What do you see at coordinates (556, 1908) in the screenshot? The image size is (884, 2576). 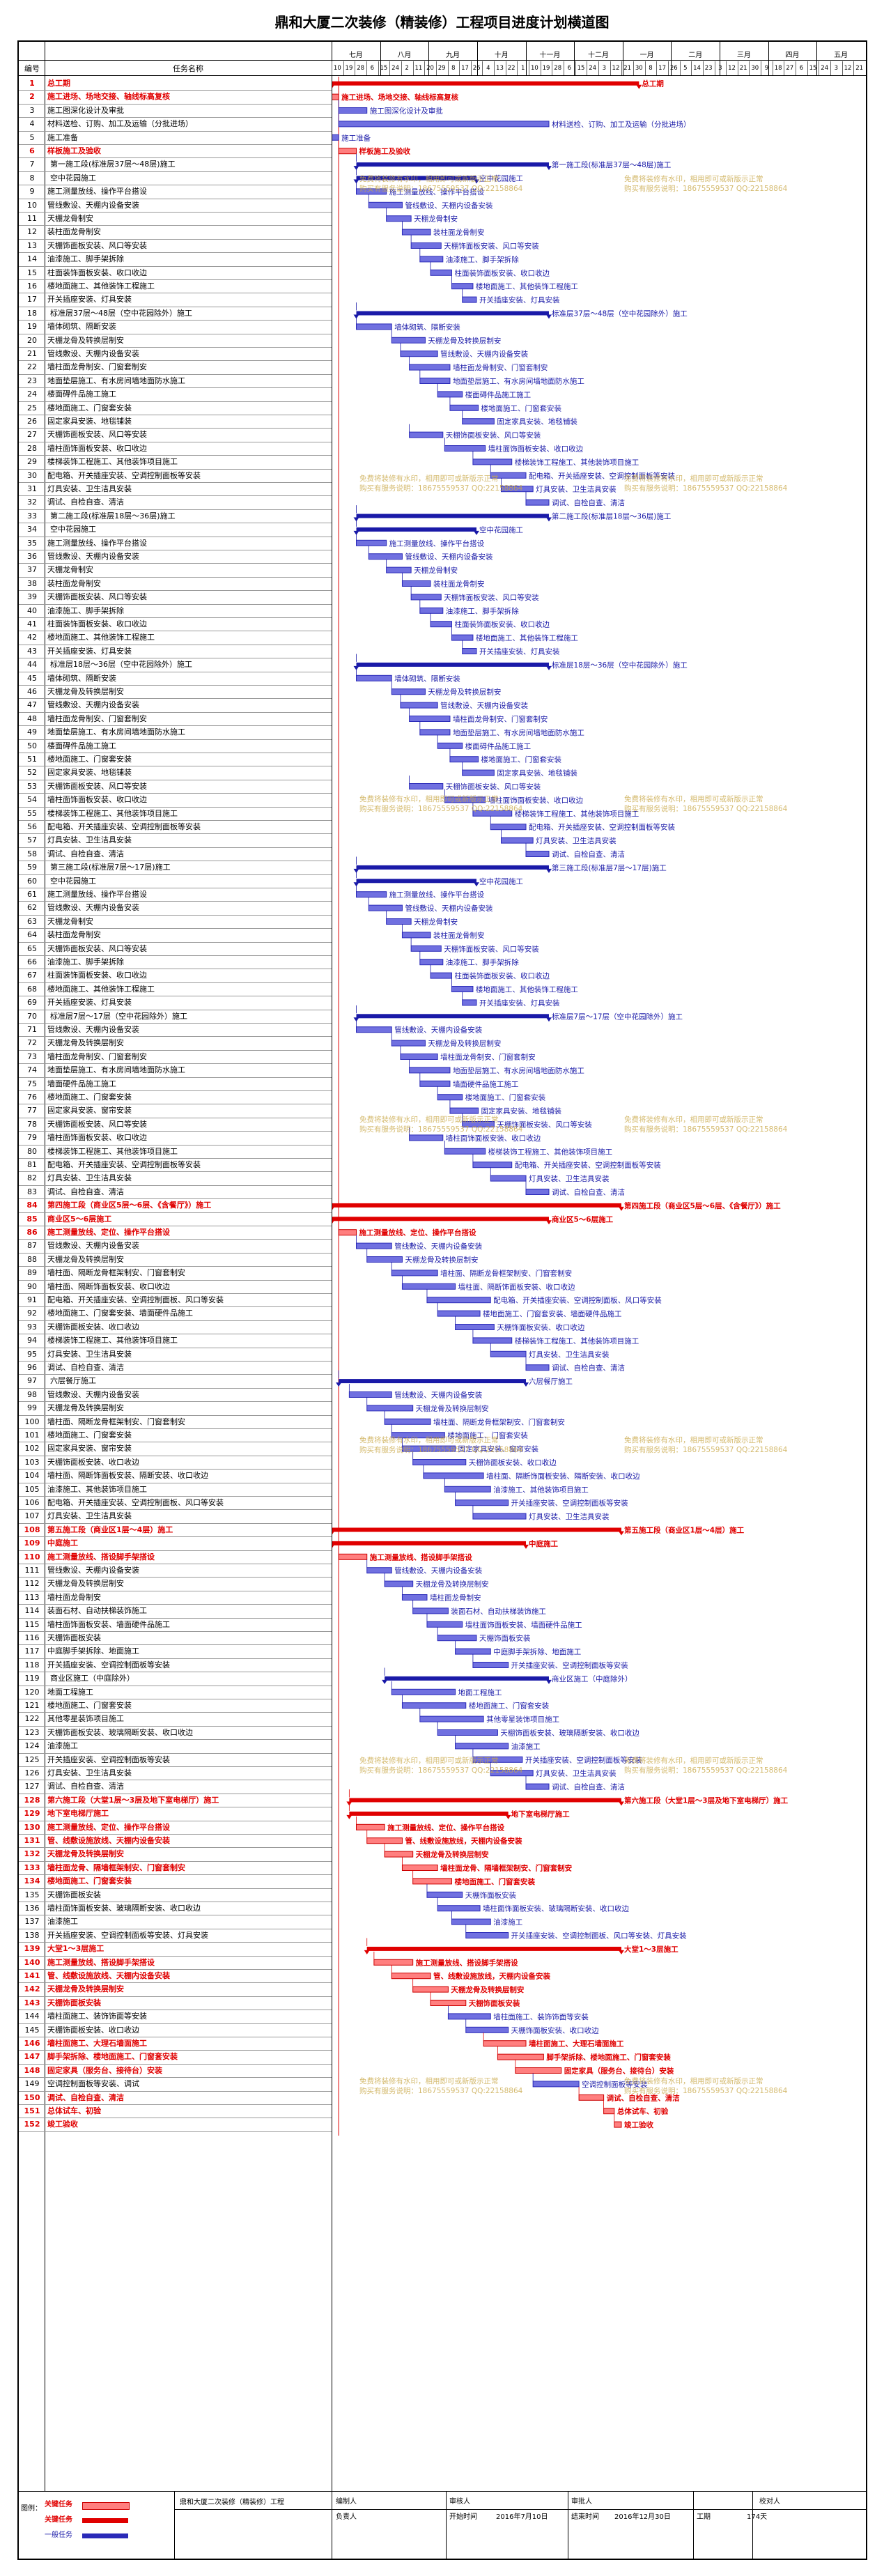 I see `task-bar-label: 墙柱面饰面板安装、玻璃隔断安装、收口收边` at bounding box center [556, 1908].